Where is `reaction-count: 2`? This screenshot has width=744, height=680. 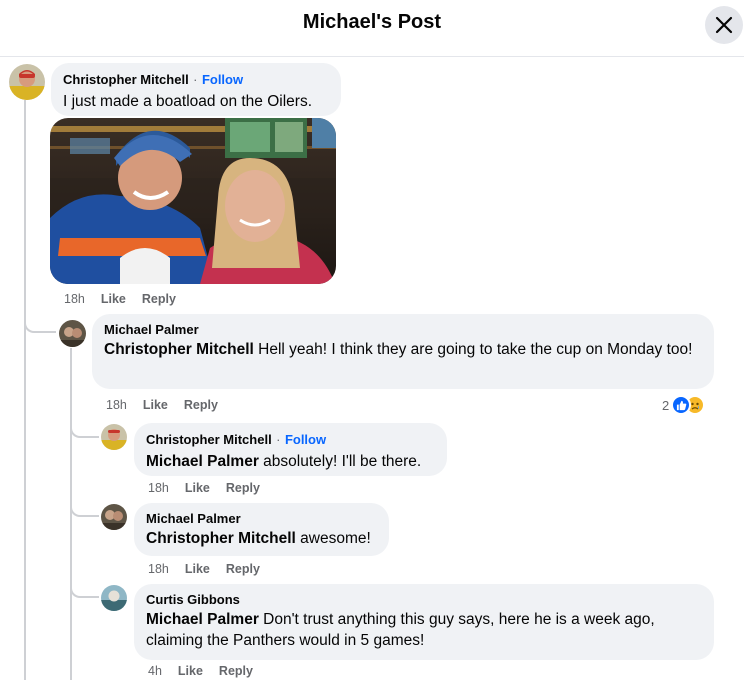 reaction-count: 2 is located at coordinates (666, 405).